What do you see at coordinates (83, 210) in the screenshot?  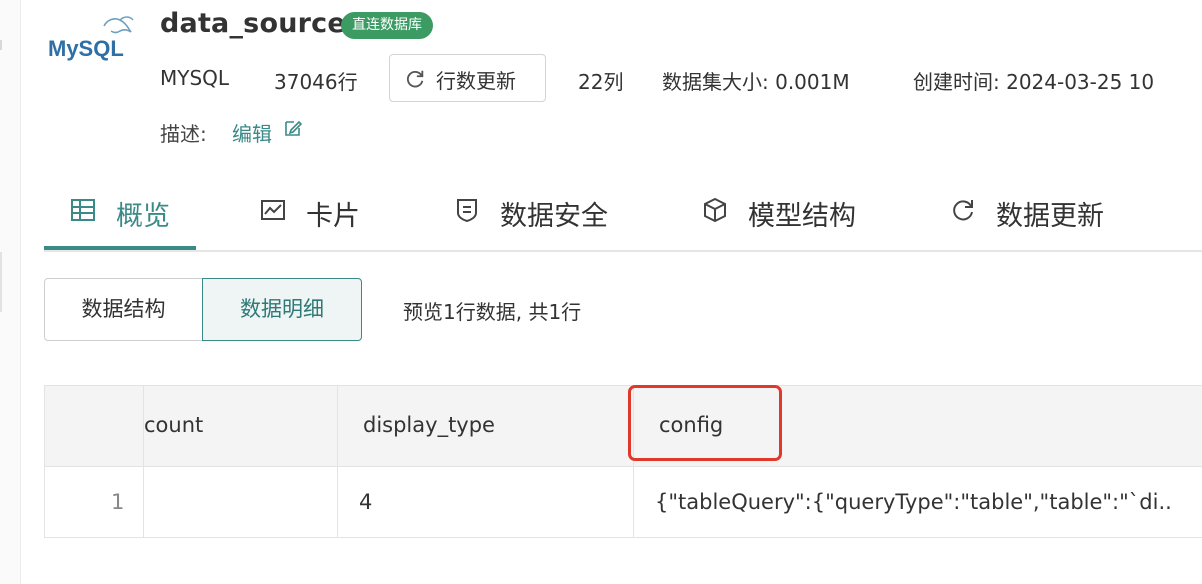 I see `table-icon` at bounding box center [83, 210].